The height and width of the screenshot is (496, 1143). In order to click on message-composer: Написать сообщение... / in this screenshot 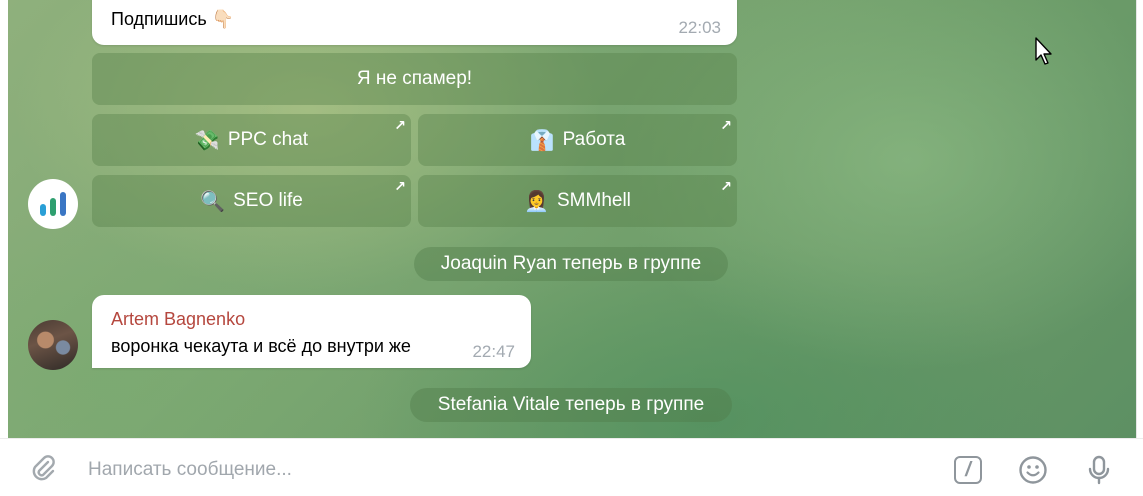, I will do `click(571, 467)`.